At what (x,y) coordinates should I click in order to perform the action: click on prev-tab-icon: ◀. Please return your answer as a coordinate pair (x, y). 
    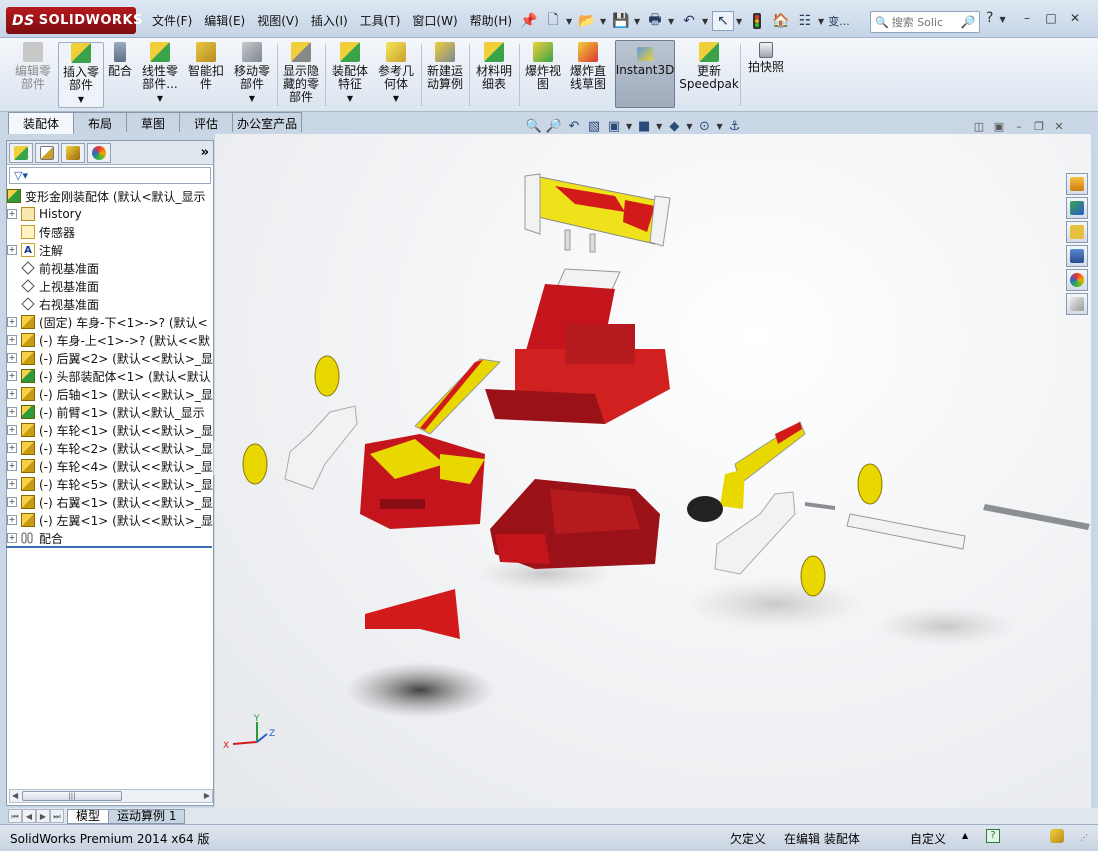
    Looking at the image, I should click on (29, 816).